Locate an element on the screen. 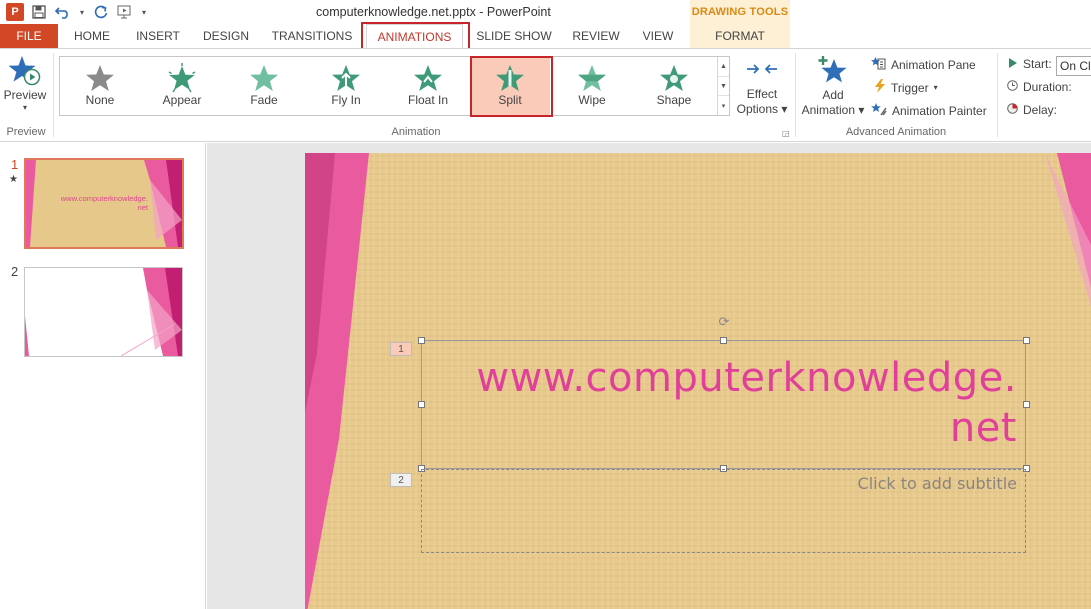 The height and width of the screenshot is (609, 1091). tab-insert: INSERT is located at coordinates (158, 36).